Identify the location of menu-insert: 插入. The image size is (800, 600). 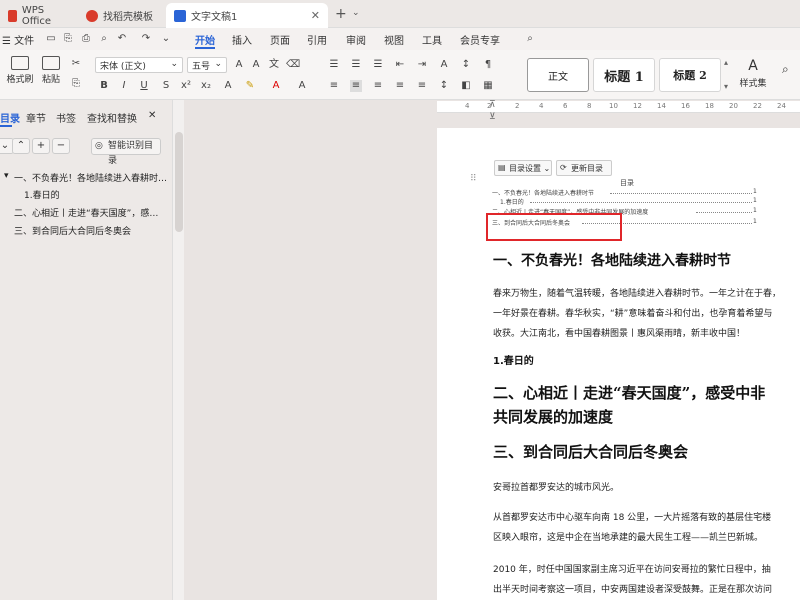
(242, 39).